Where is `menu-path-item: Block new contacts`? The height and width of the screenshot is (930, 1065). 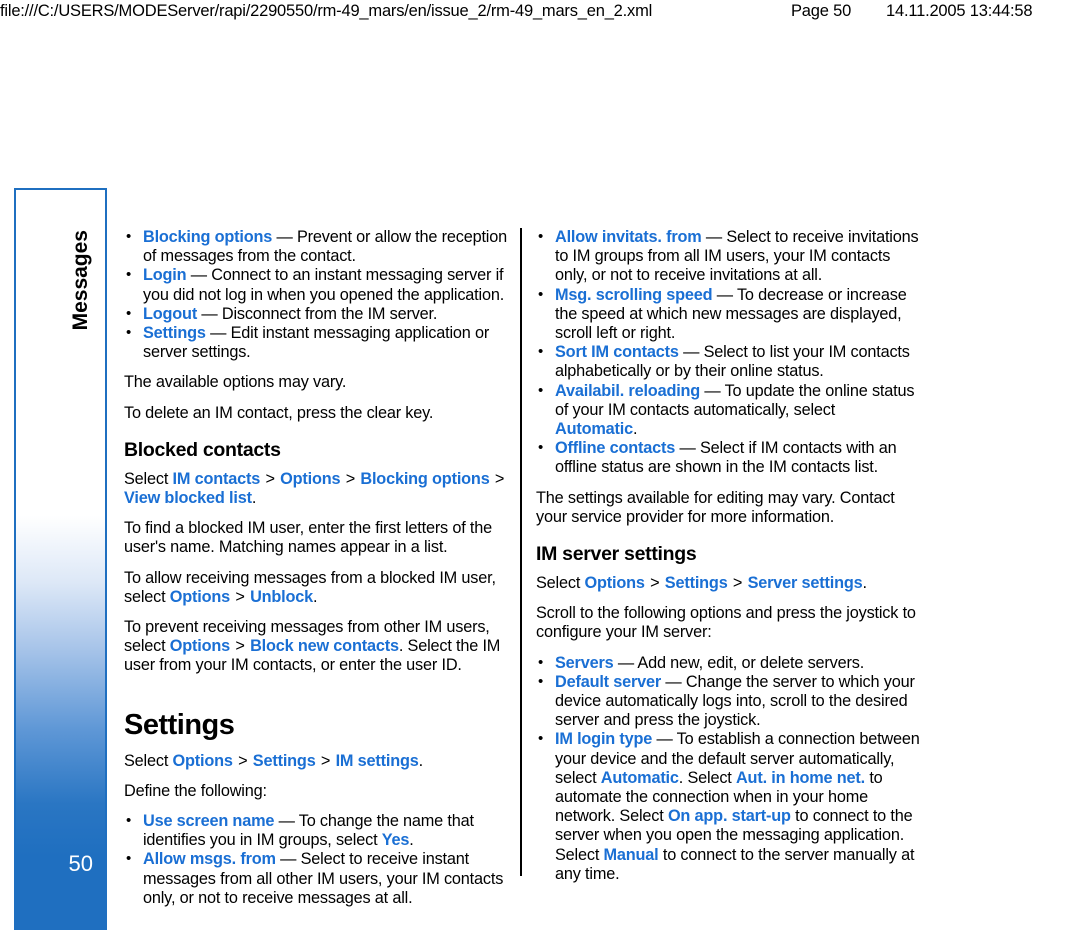
menu-path-item: Block new contacts is located at coordinates (324, 646).